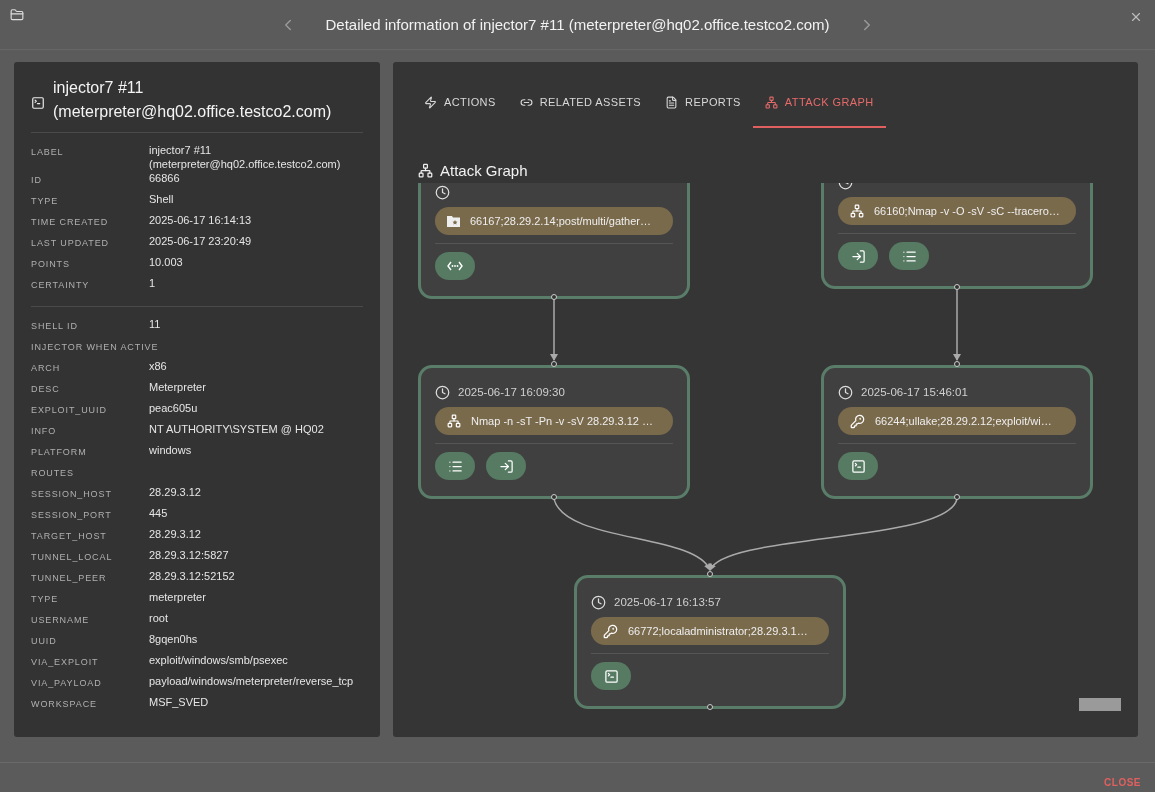  What do you see at coordinates (46, 368) in the screenshot?
I see `field-label: ARCH` at bounding box center [46, 368].